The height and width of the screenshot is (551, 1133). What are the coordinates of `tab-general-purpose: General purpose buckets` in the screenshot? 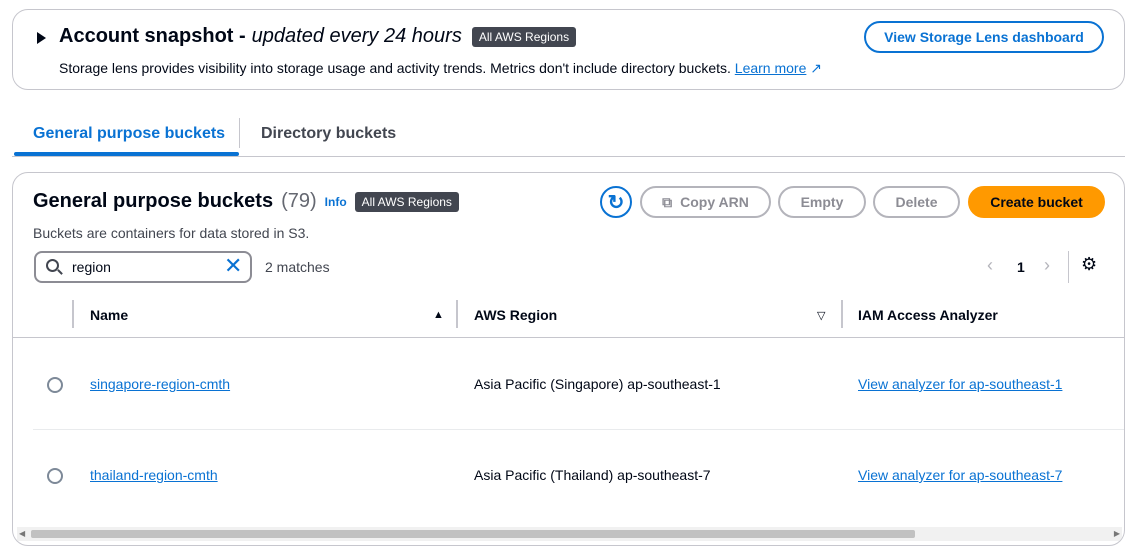 It's located at (129, 134).